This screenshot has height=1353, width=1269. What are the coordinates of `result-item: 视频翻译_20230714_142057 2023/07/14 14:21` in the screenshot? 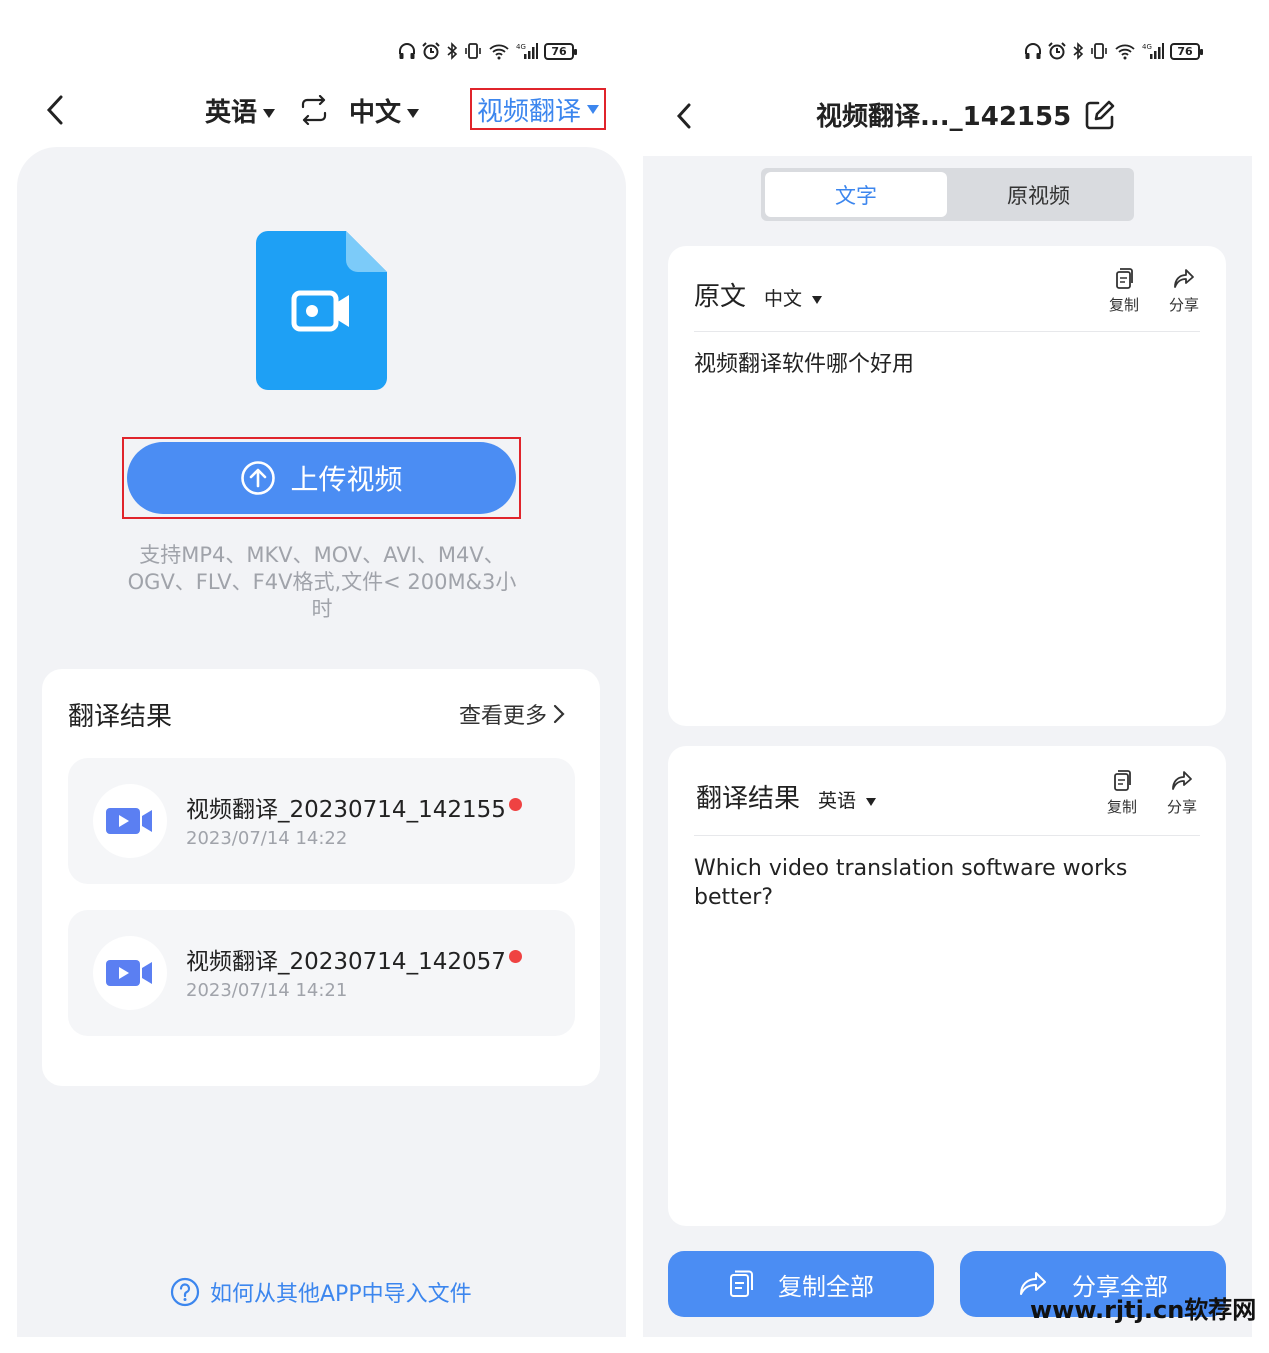 It's located at (321, 973).